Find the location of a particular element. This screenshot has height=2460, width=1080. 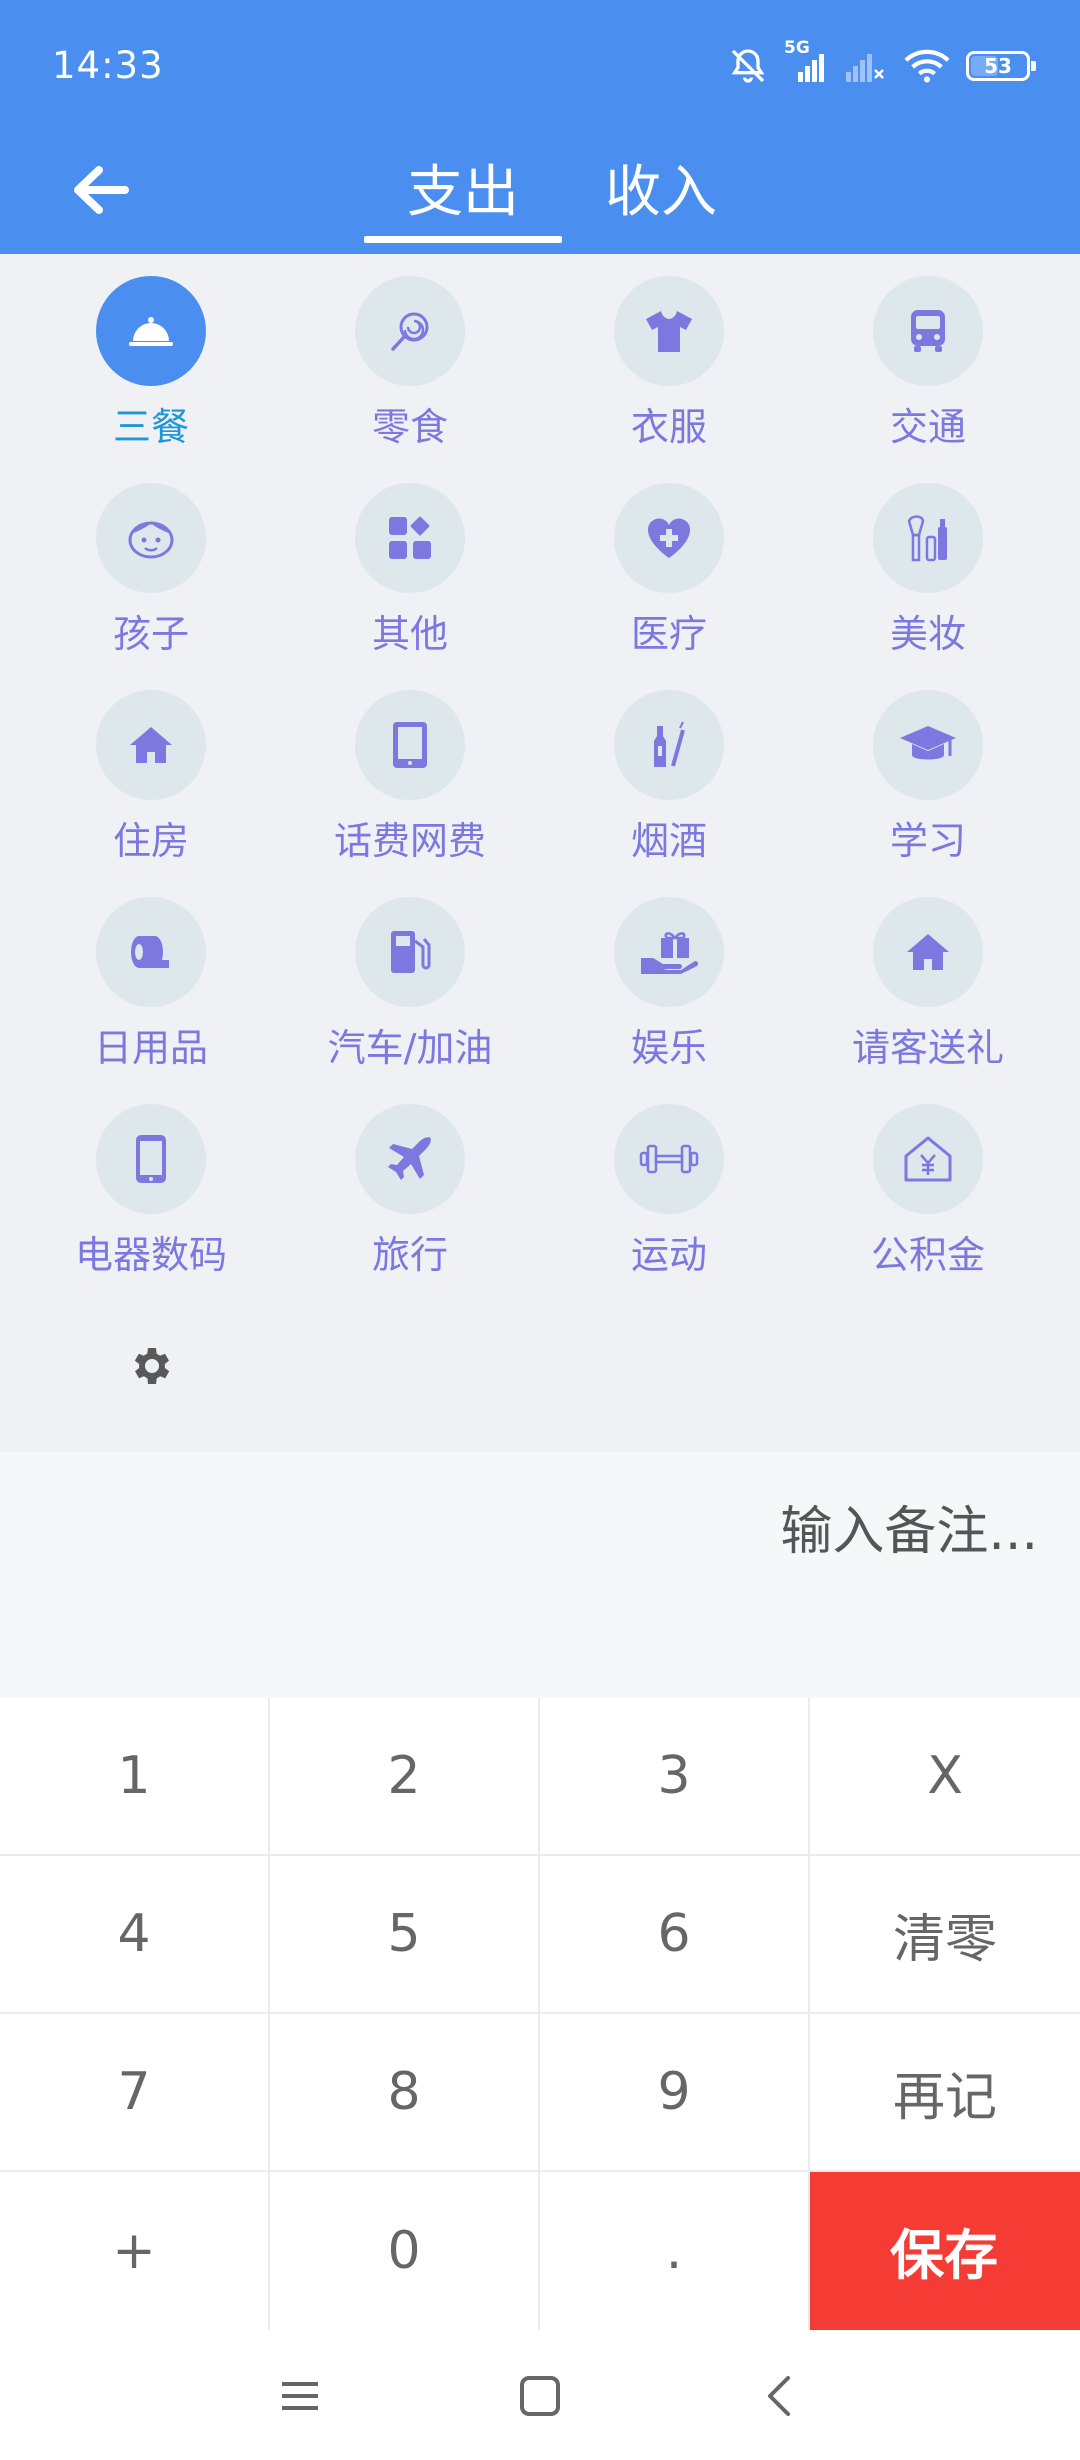

airplane-icon is located at coordinates (409, 1158).